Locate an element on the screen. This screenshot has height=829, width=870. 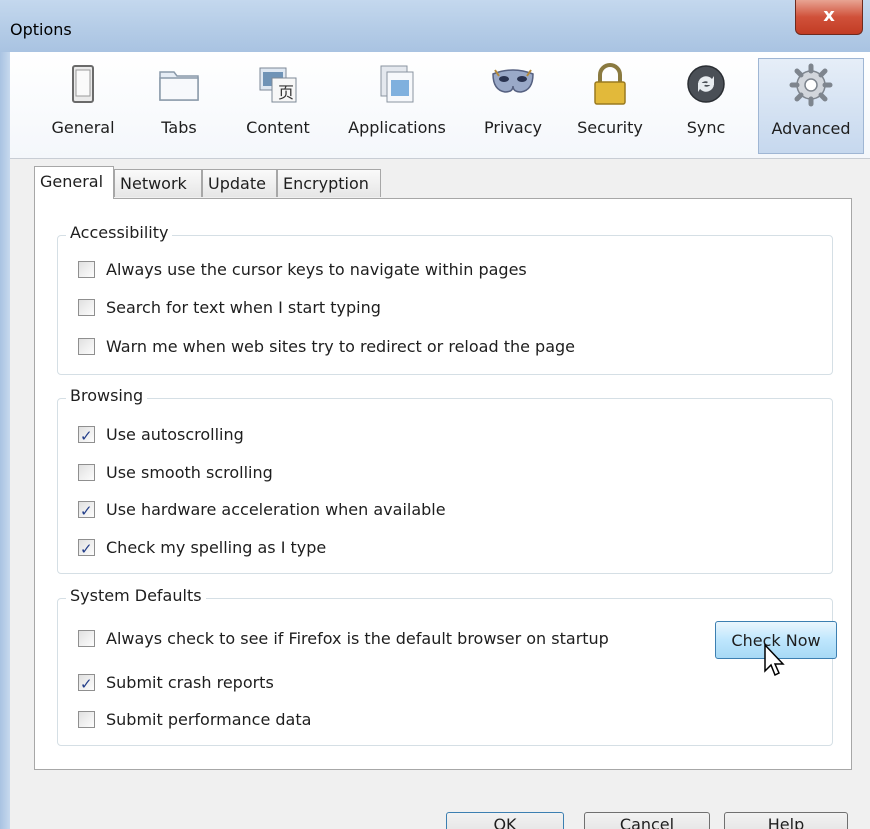
crash-reports-label: Submit crash reports is located at coordinates (190, 682).